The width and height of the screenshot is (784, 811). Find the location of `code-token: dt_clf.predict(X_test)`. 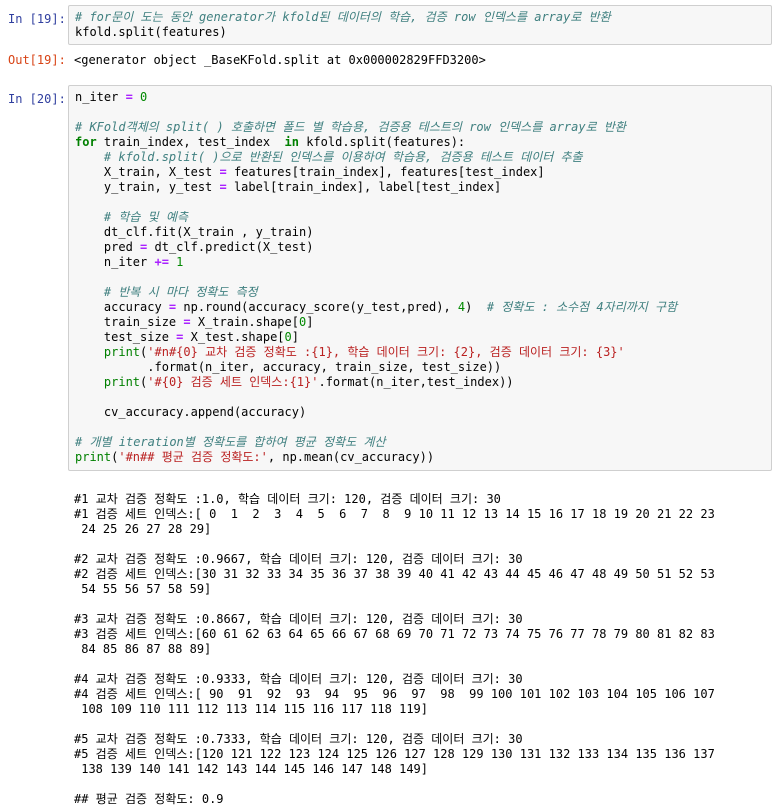

code-token: dt_clf.predict(X_test) is located at coordinates (230, 247).